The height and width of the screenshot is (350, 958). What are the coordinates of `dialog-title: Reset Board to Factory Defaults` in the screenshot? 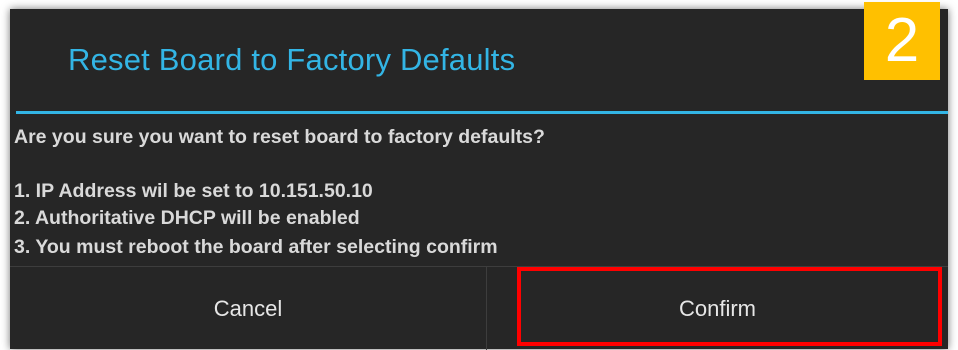 It's located at (292, 59).